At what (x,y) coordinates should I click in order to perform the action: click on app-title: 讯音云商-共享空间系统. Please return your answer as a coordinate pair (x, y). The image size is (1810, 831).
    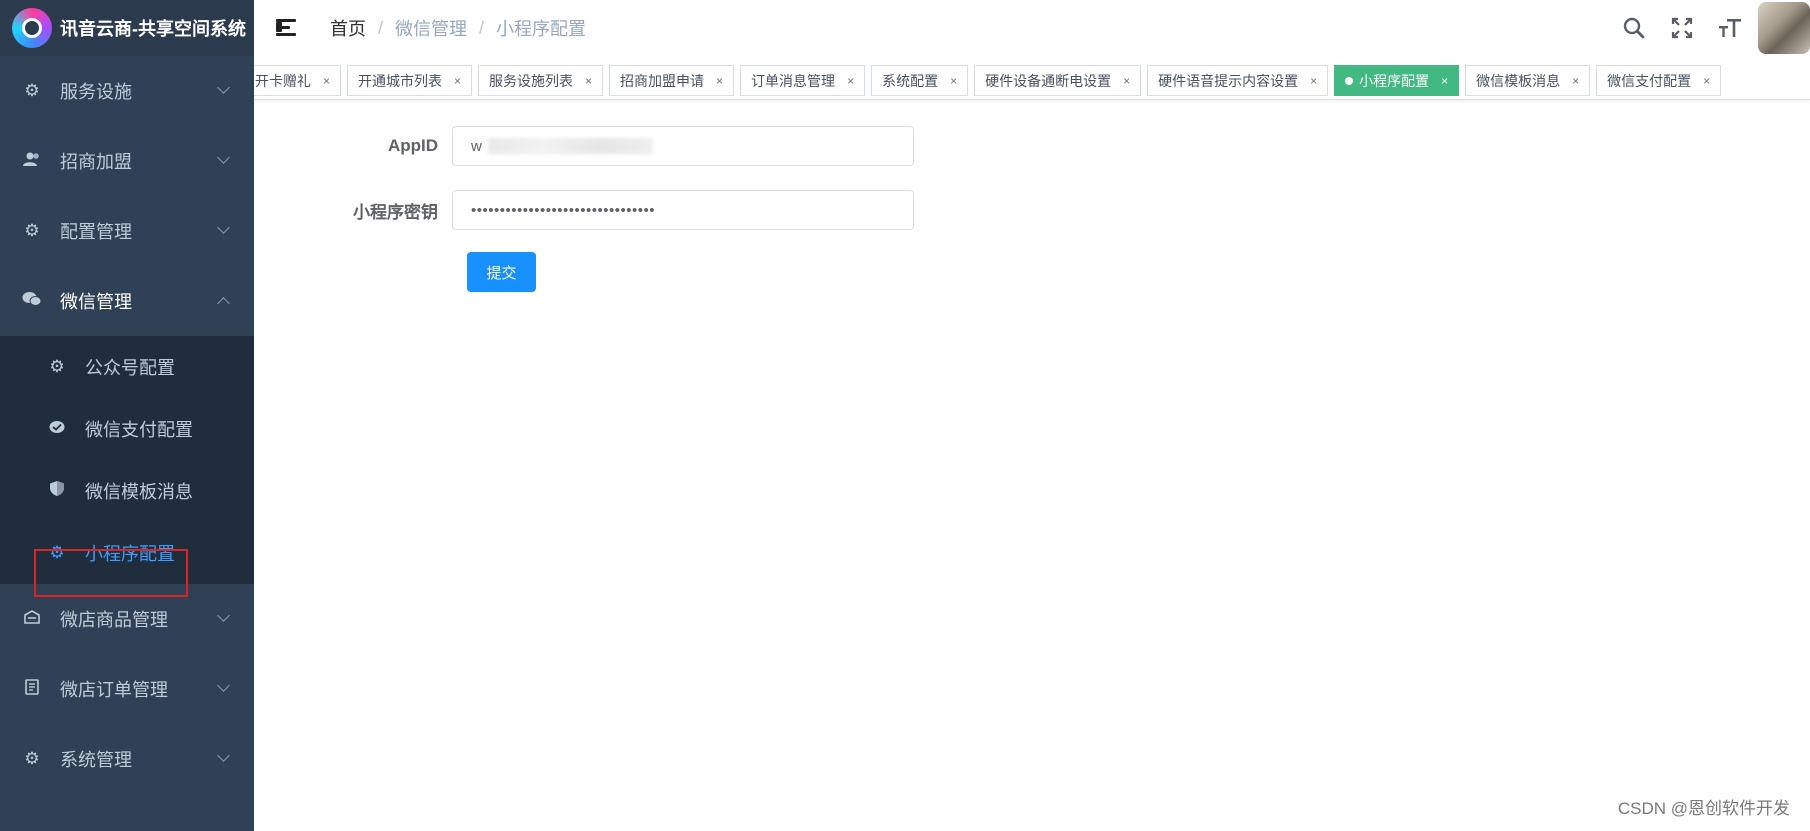
    Looking at the image, I should click on (153, 29).